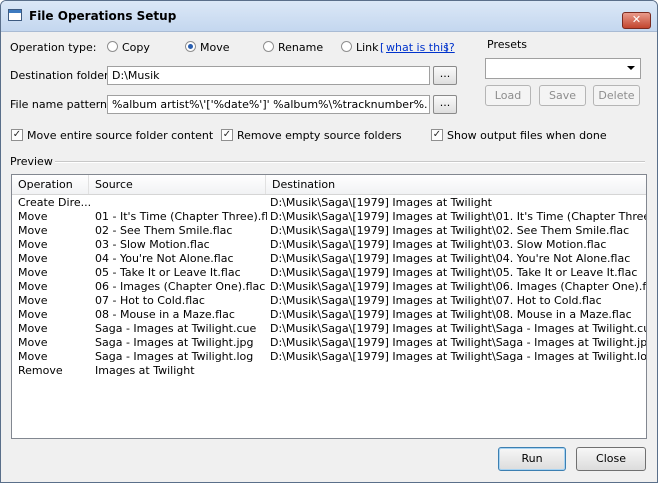 This screenshot has height=483, width=658. Describe the element at coordinates (268, 46) in the screenshot. I see `radio-rename` at that location.